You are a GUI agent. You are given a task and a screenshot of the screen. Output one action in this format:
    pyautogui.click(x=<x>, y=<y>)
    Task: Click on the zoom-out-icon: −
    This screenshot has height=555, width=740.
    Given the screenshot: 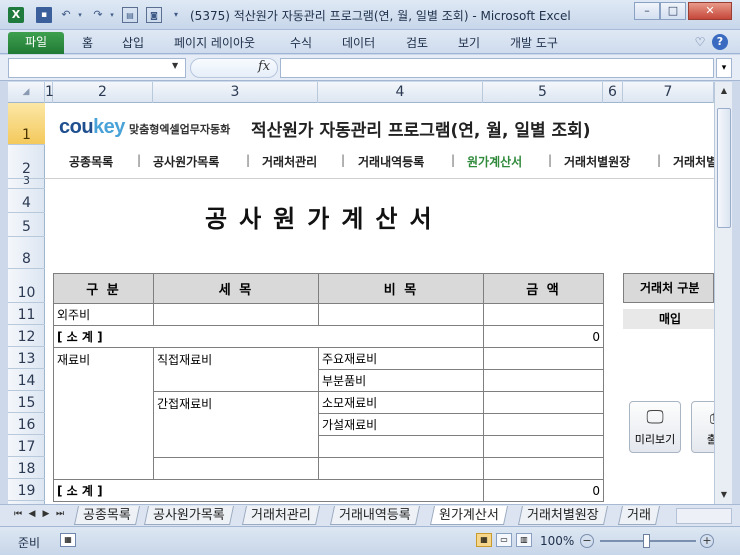 What is the action you would take?
    pyautogui.click(x=587, y=541)
    